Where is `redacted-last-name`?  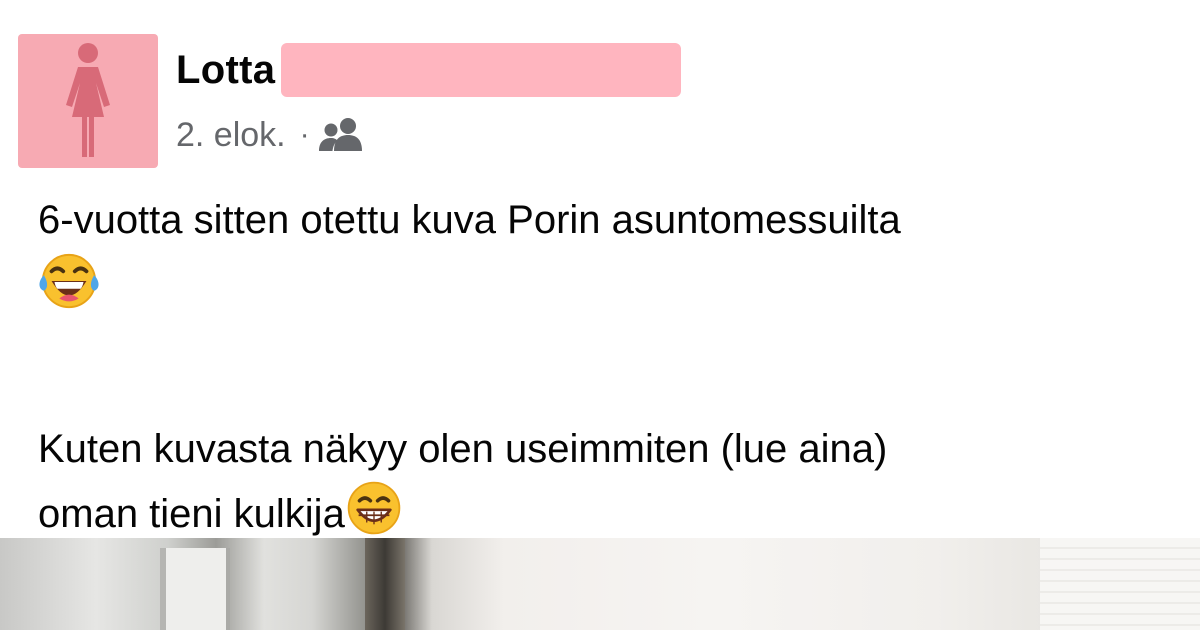 redacted-last-name is located at coordinates (481, 70).